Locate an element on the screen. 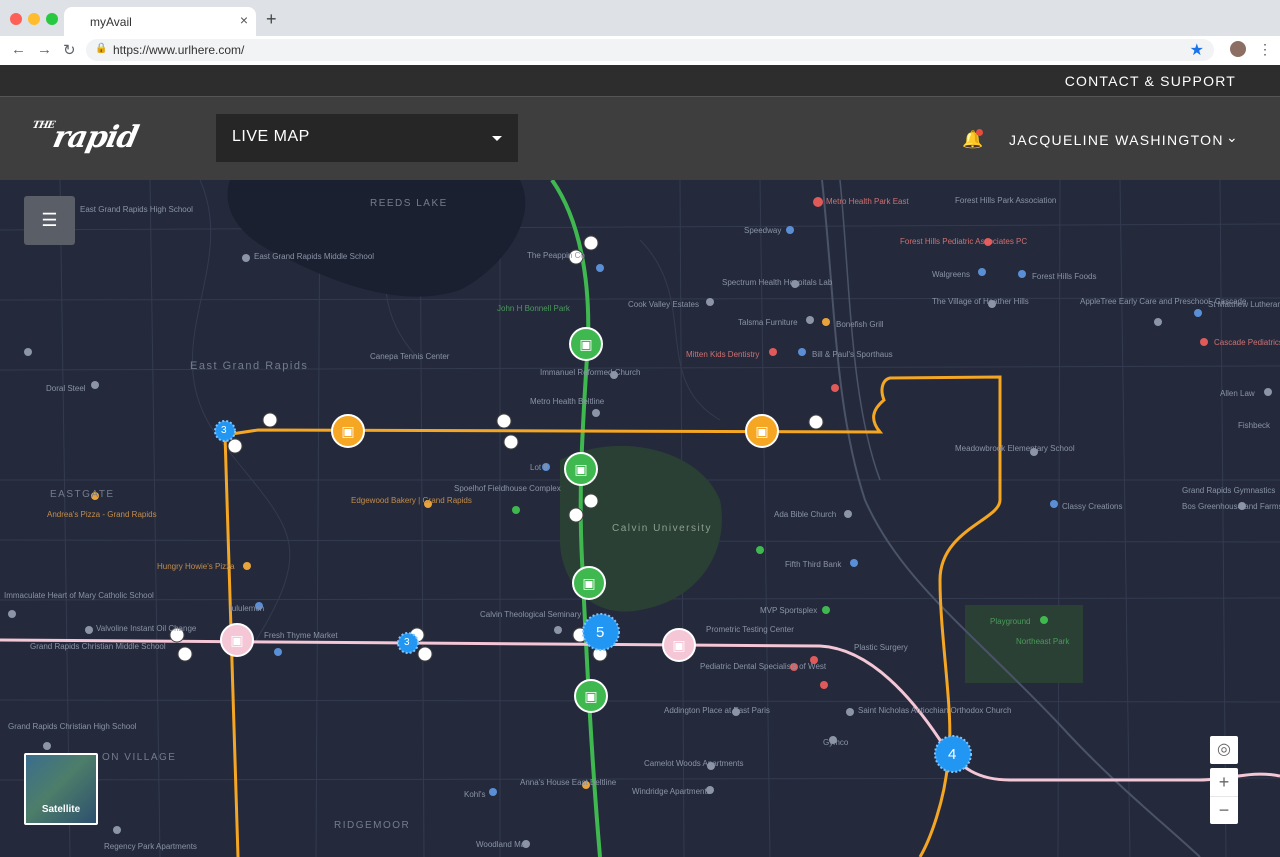 Image resolution: width=1280 pixels, height=857 pixels. profile-avatar is located at coordinates (1238, 49).